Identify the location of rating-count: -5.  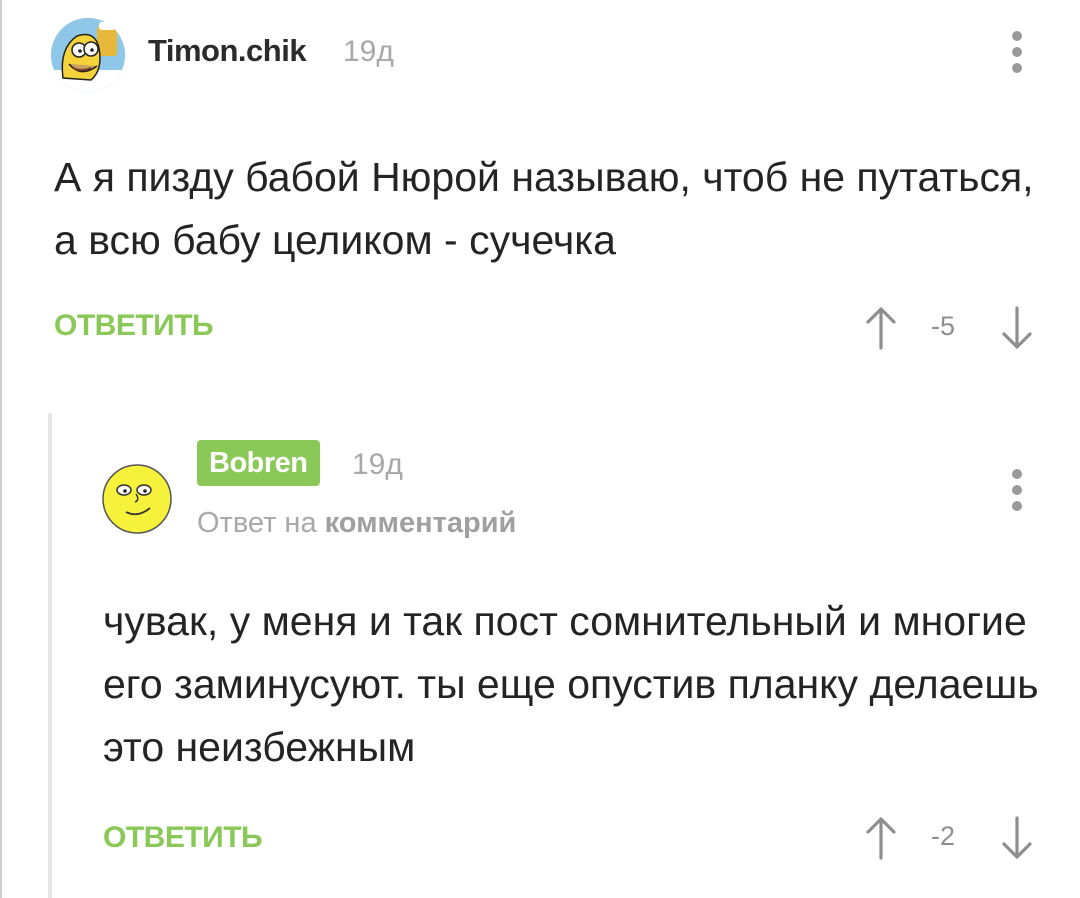
(943, 326).